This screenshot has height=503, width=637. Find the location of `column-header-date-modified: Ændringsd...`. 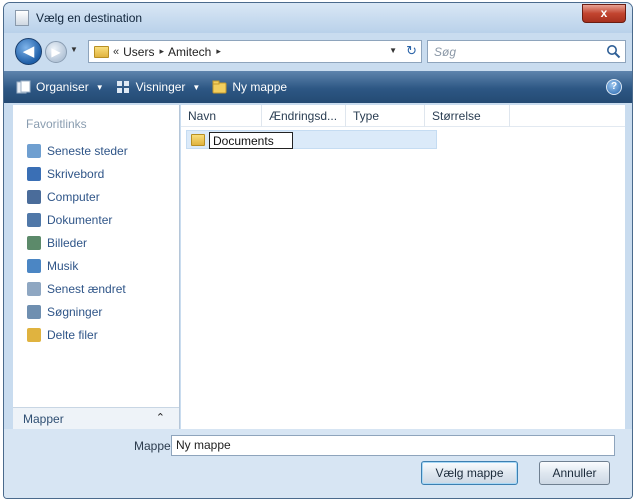

column-header-date-modified: Ændringsd... is located at coordinates (304, 116).